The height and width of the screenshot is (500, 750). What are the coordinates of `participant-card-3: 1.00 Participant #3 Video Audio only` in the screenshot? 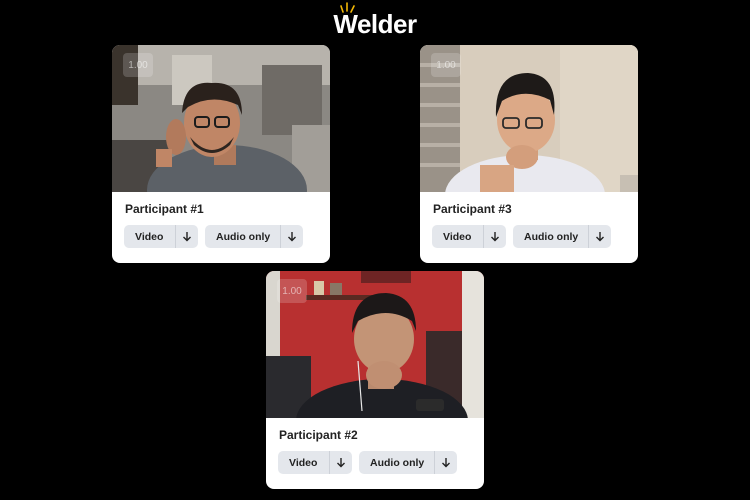 It's located at (529, 154).